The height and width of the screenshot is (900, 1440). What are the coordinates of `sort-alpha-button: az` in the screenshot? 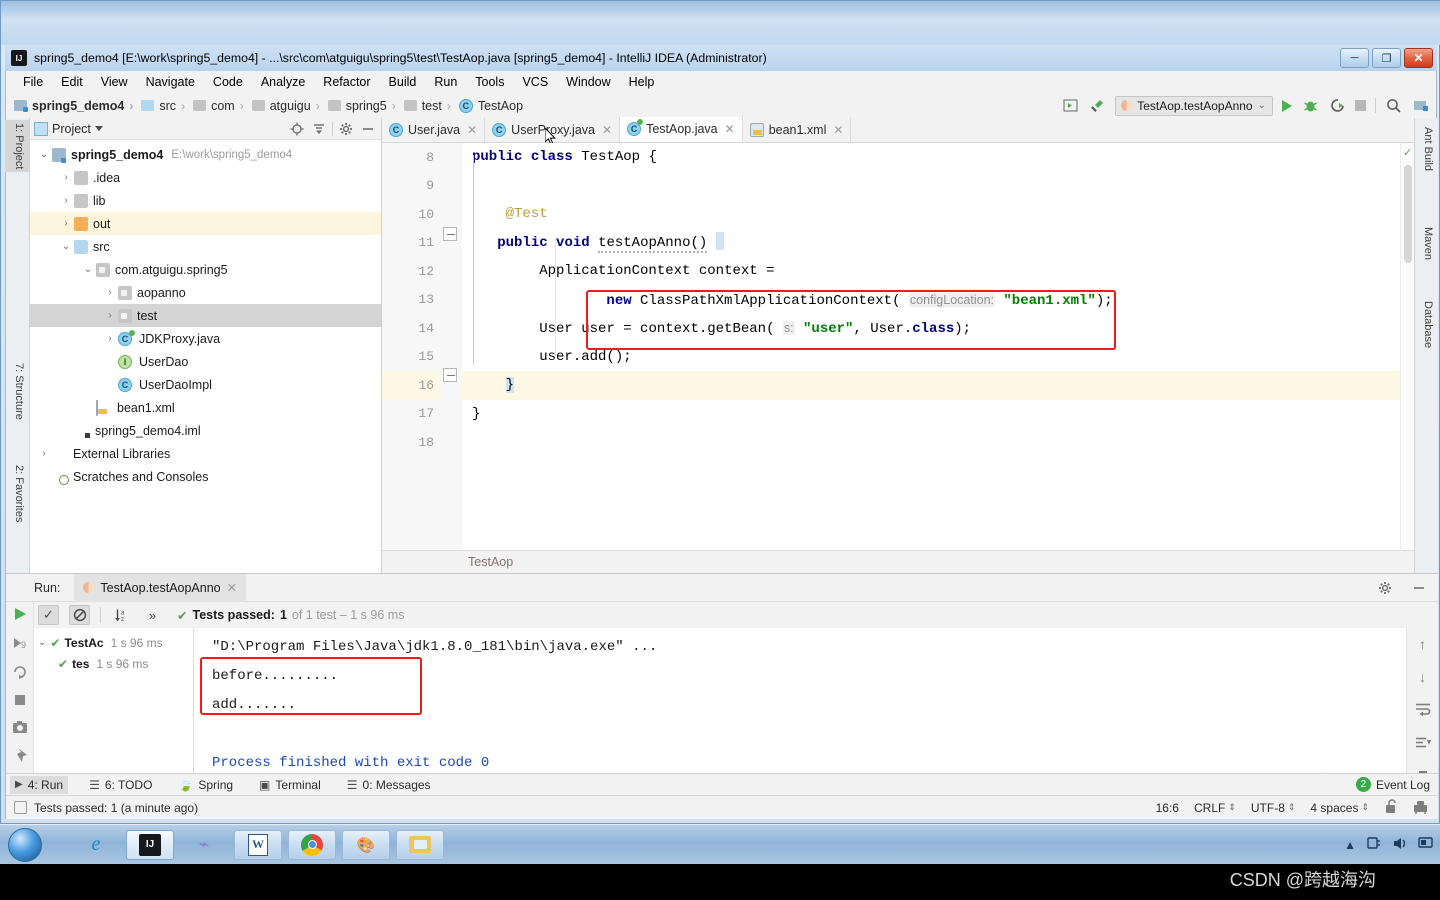 It's located at (121, 615).